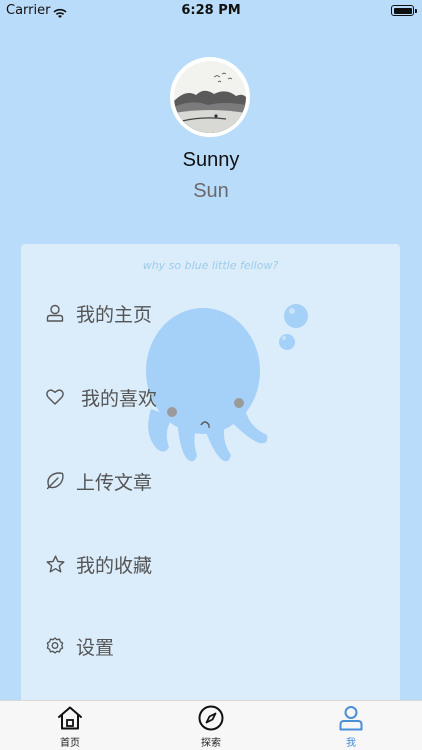 The height and width of the screenshot is (750, 422). Describe the element at coordinates (114, 482) in the screenshot. I see `menu-item-label: 上传文章` at that location.